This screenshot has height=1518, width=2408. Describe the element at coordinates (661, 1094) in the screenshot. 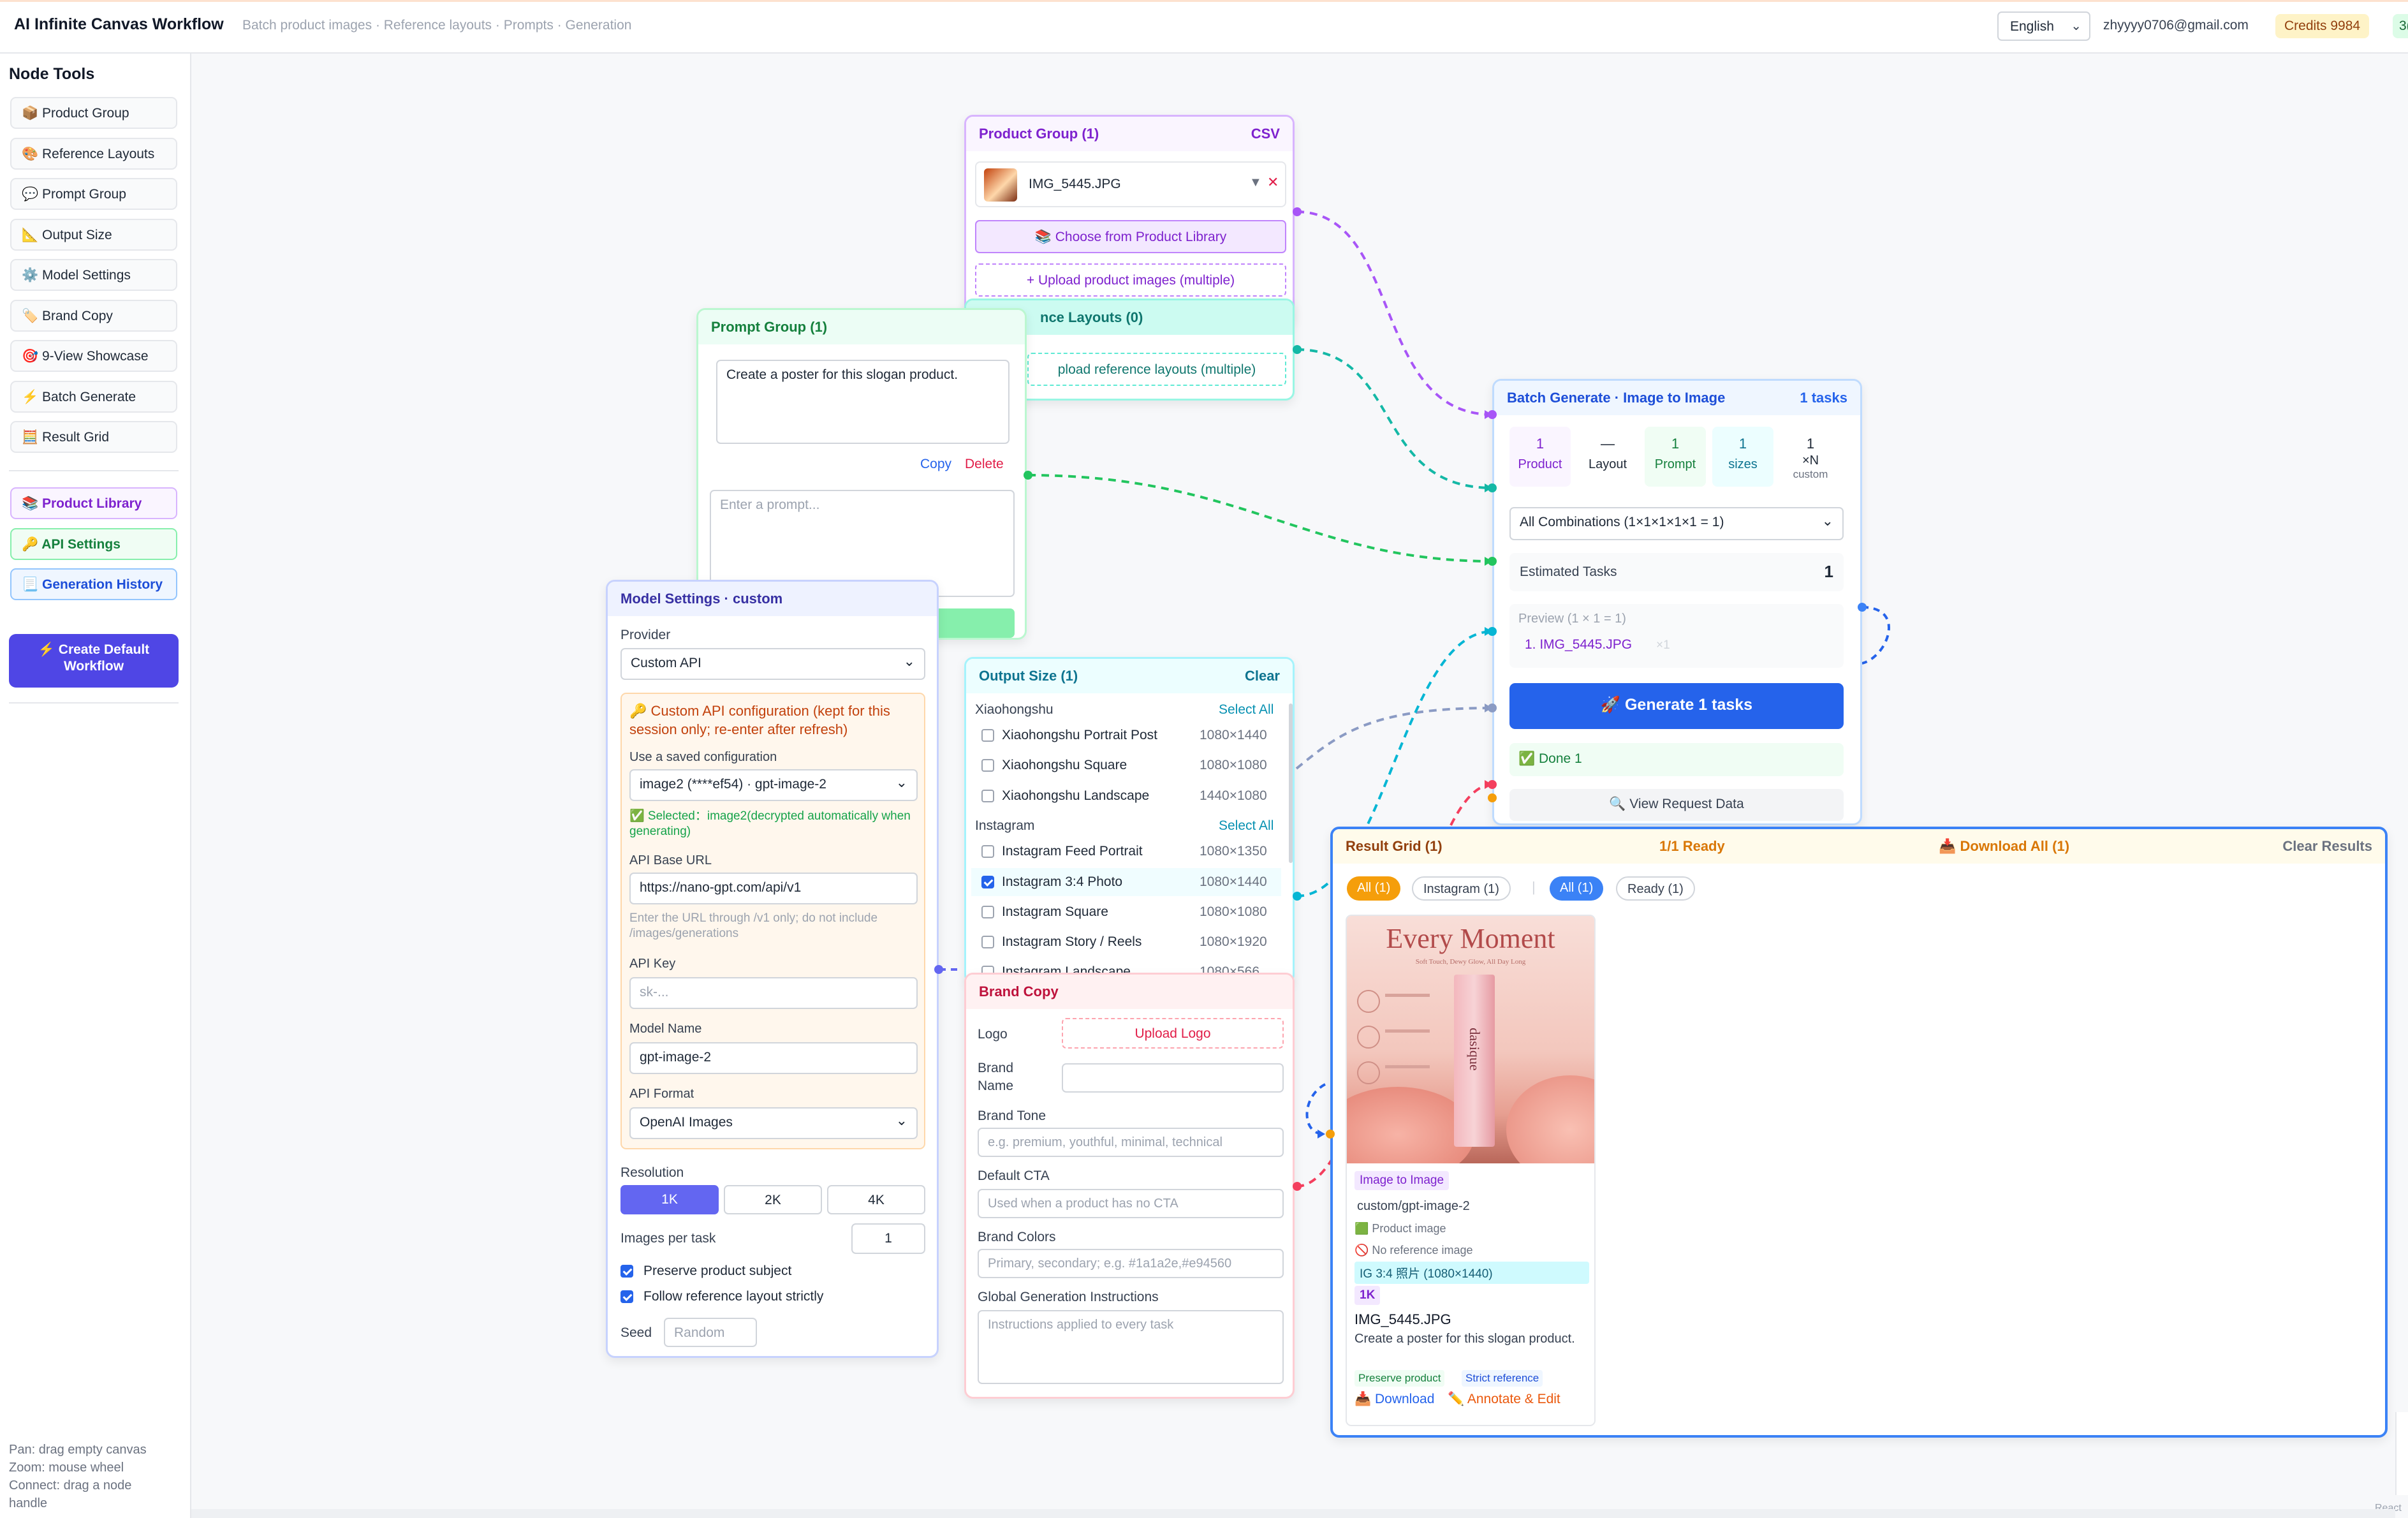

I see `api-format-label: API Format` at that location.